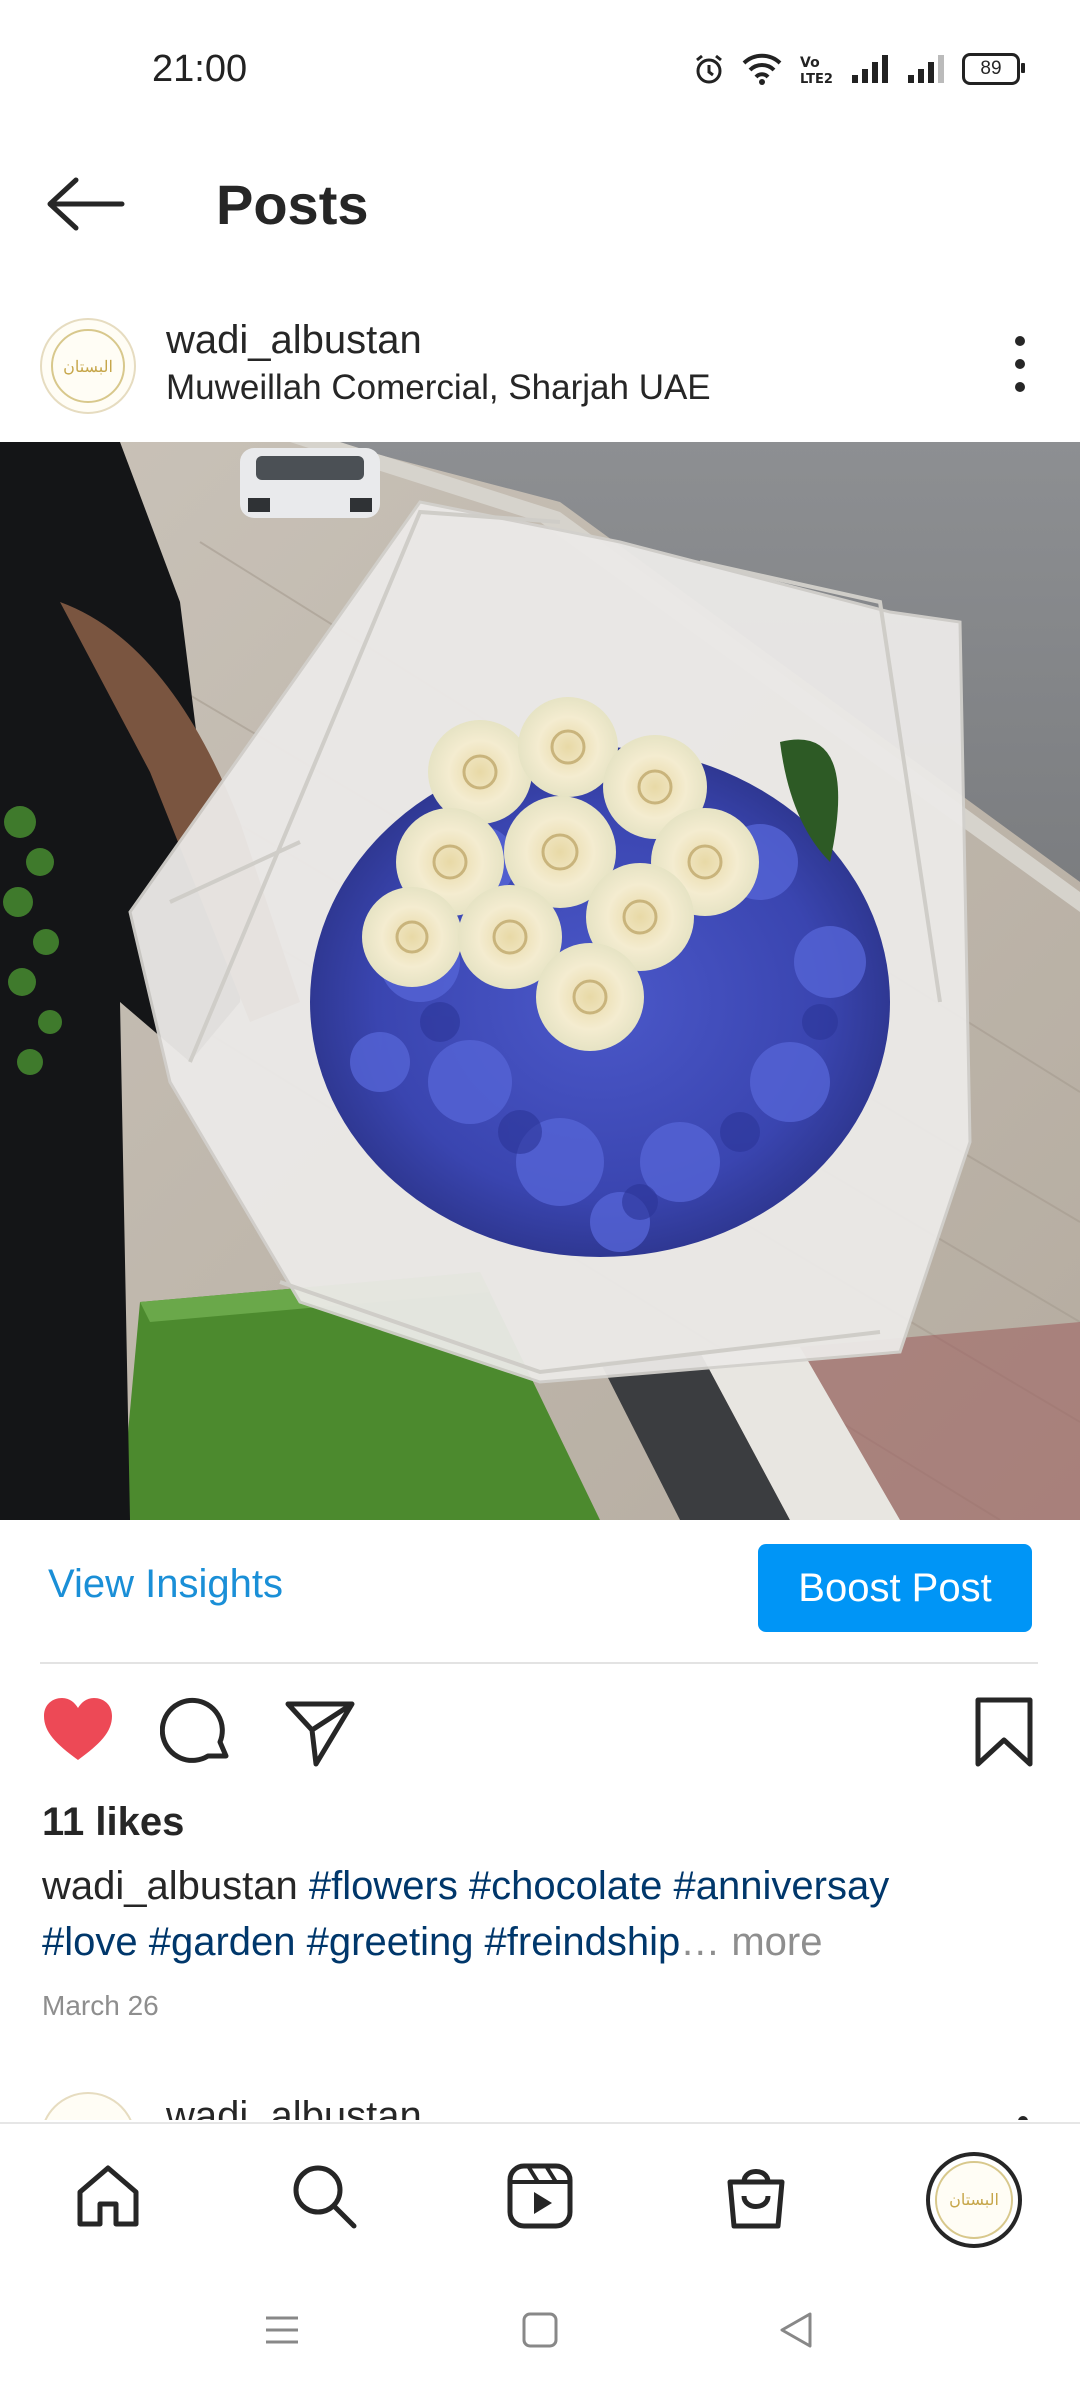 The width and height of the screenshot is (1080, 2400). Describe the element at coordinates (294, 340) in the screenshot. I see `post-username: wadi_albustan` at that location.